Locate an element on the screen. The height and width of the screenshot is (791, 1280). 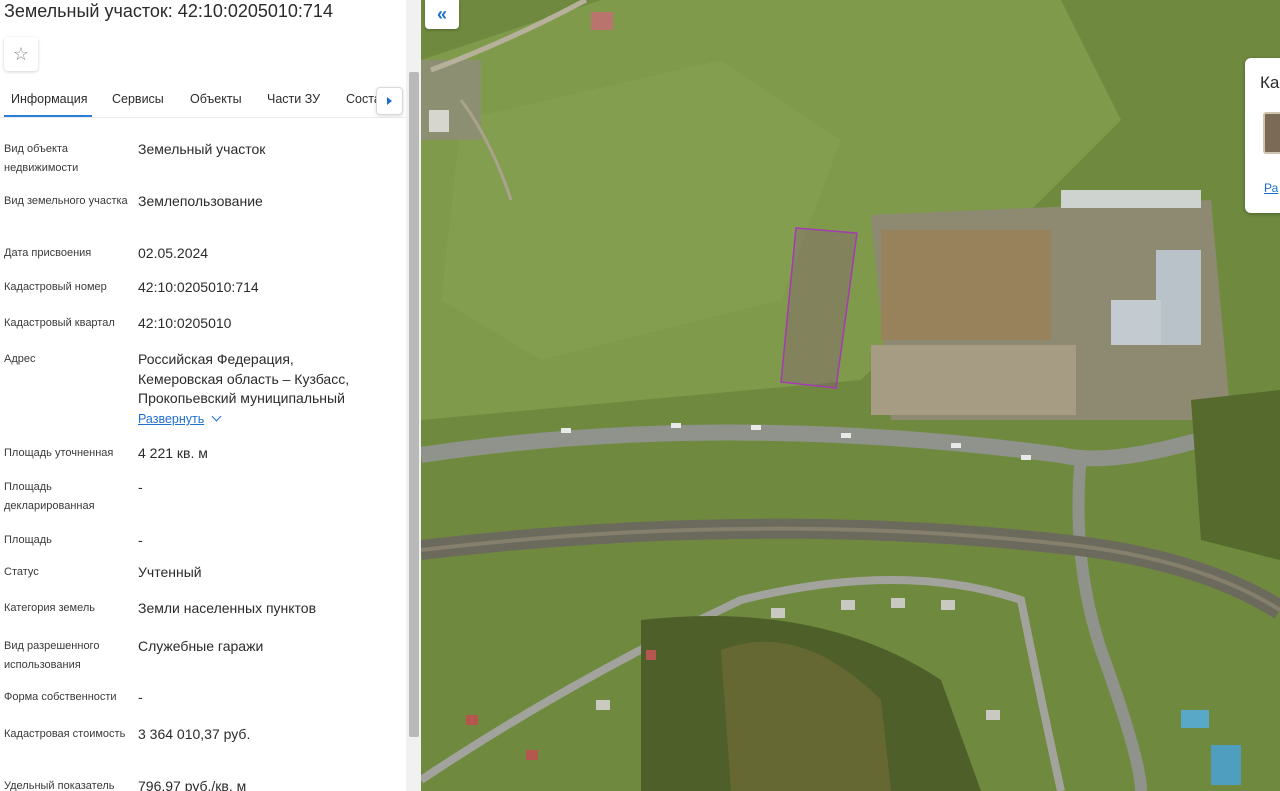
property-label: Кадастровый номер is located at coordinates (55, 287).